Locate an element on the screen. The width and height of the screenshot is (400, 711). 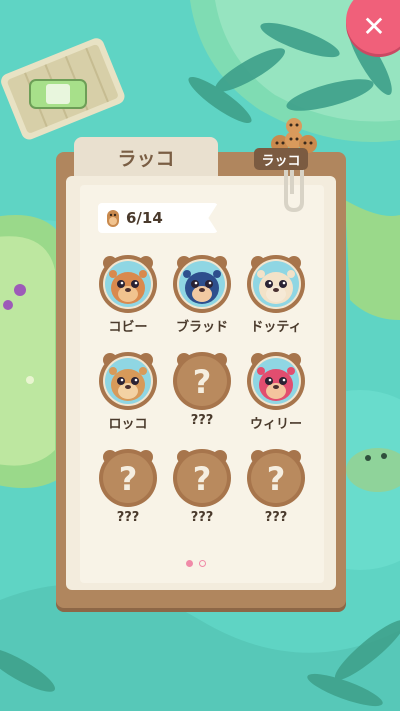
close-icon: ✕ is located at coordinates (374, 26).